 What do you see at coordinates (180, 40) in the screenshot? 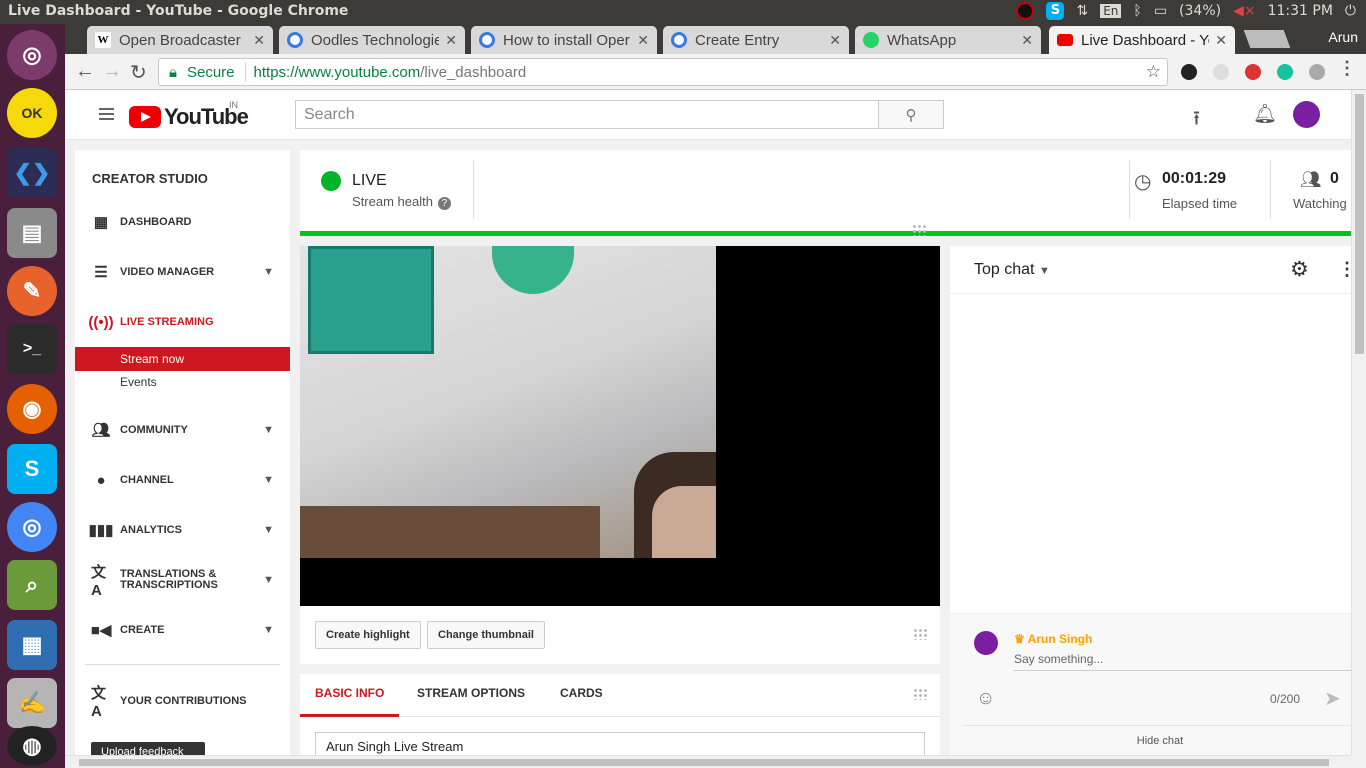
I see `browser-tab: W Open Broadcaster ✕` at bounding box center [180, 40].